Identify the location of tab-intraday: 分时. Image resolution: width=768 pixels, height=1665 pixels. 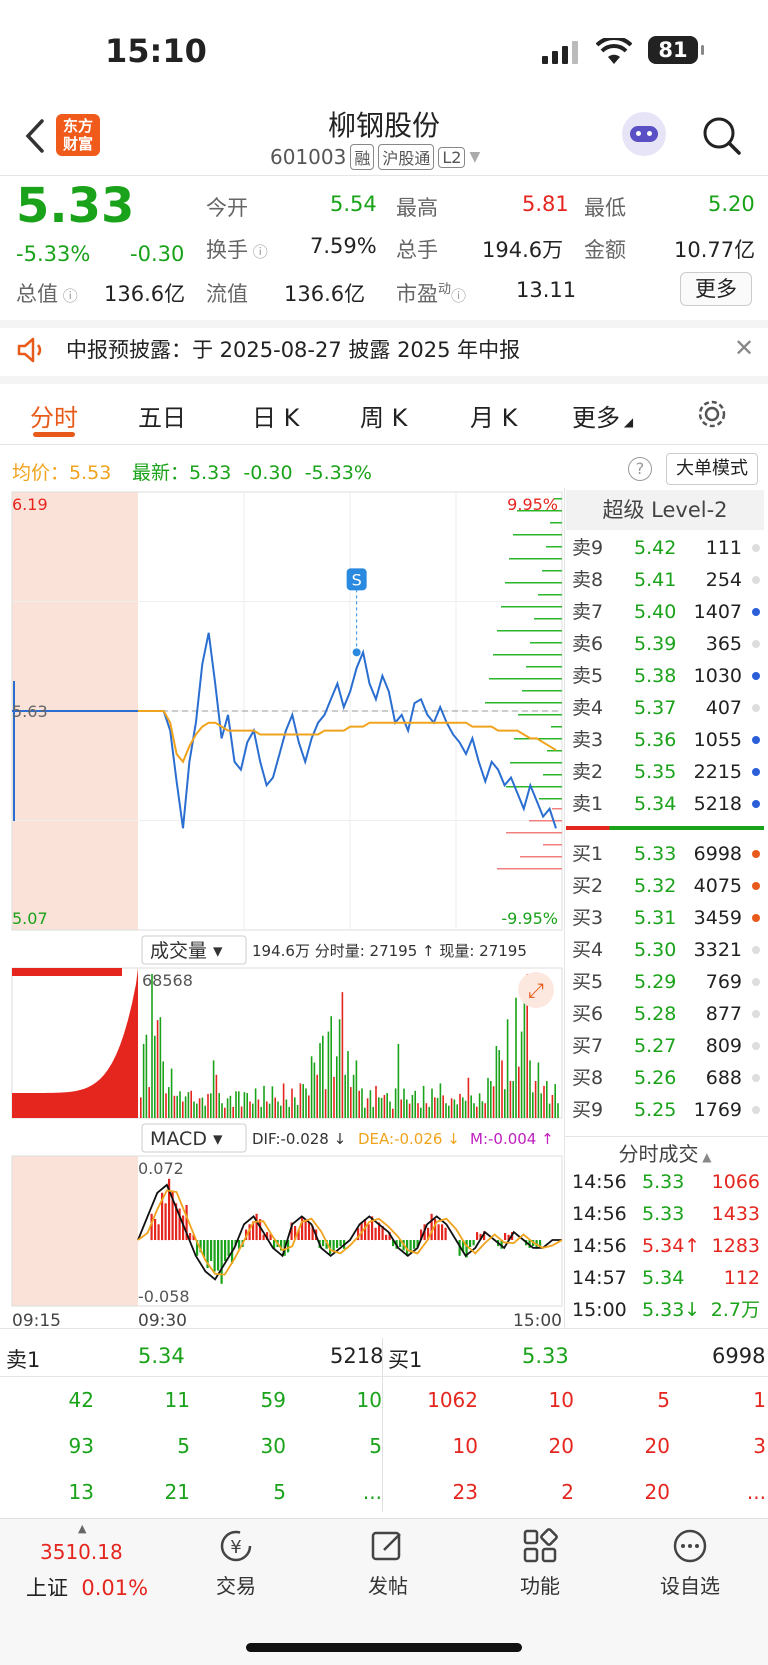
(54, 415).